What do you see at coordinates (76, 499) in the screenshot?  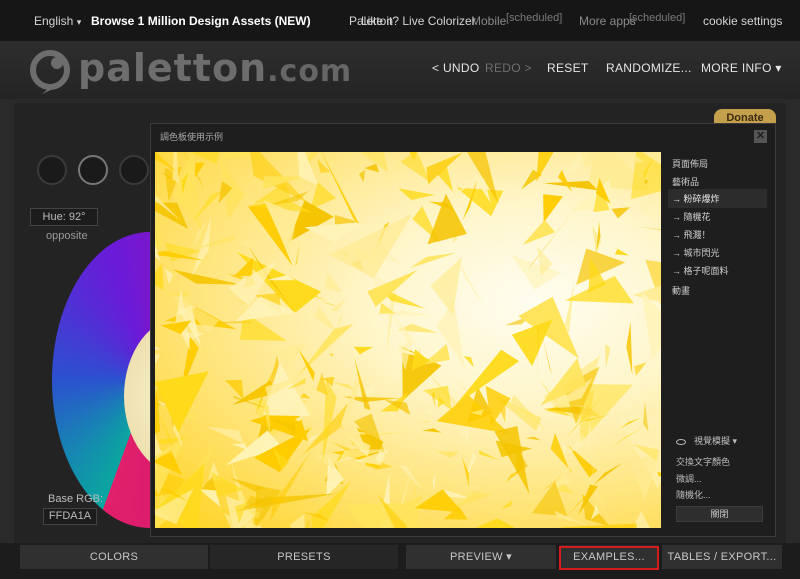 I see `base-rgb-label: Base RGB:` at bounding box center [76, 499].